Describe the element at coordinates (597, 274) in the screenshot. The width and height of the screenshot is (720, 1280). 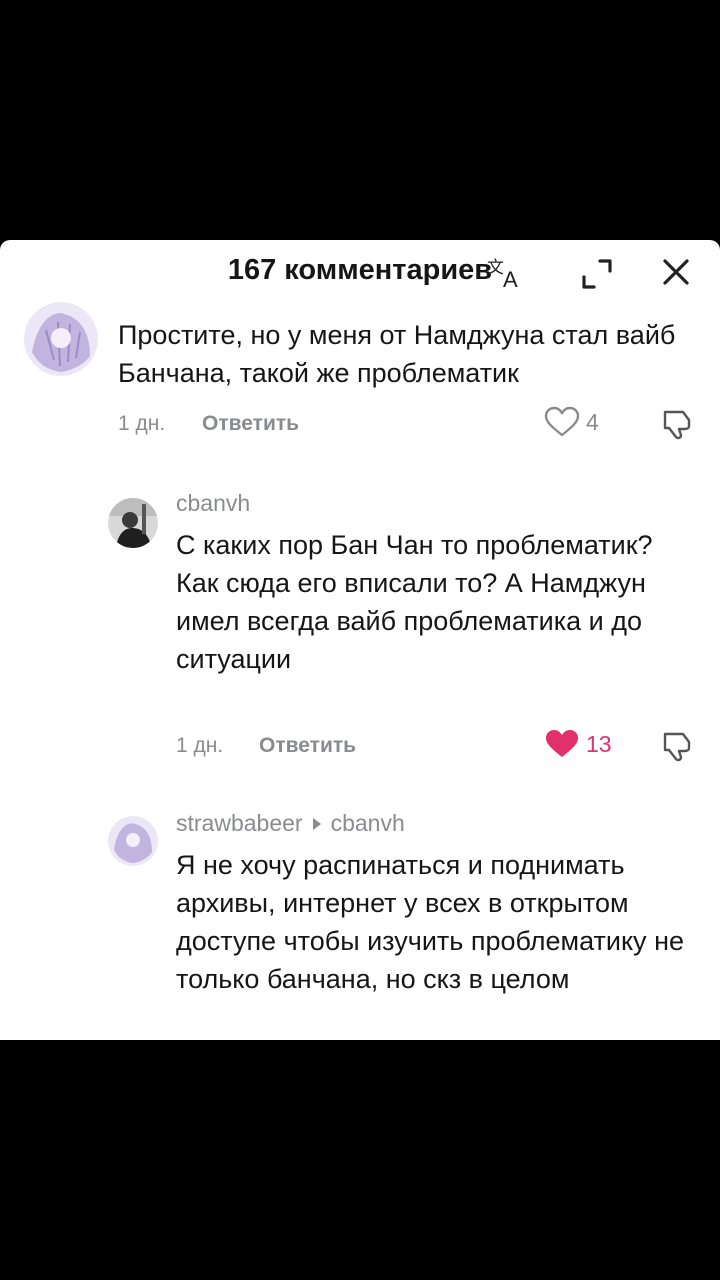
I see `expand-icon` at that location.